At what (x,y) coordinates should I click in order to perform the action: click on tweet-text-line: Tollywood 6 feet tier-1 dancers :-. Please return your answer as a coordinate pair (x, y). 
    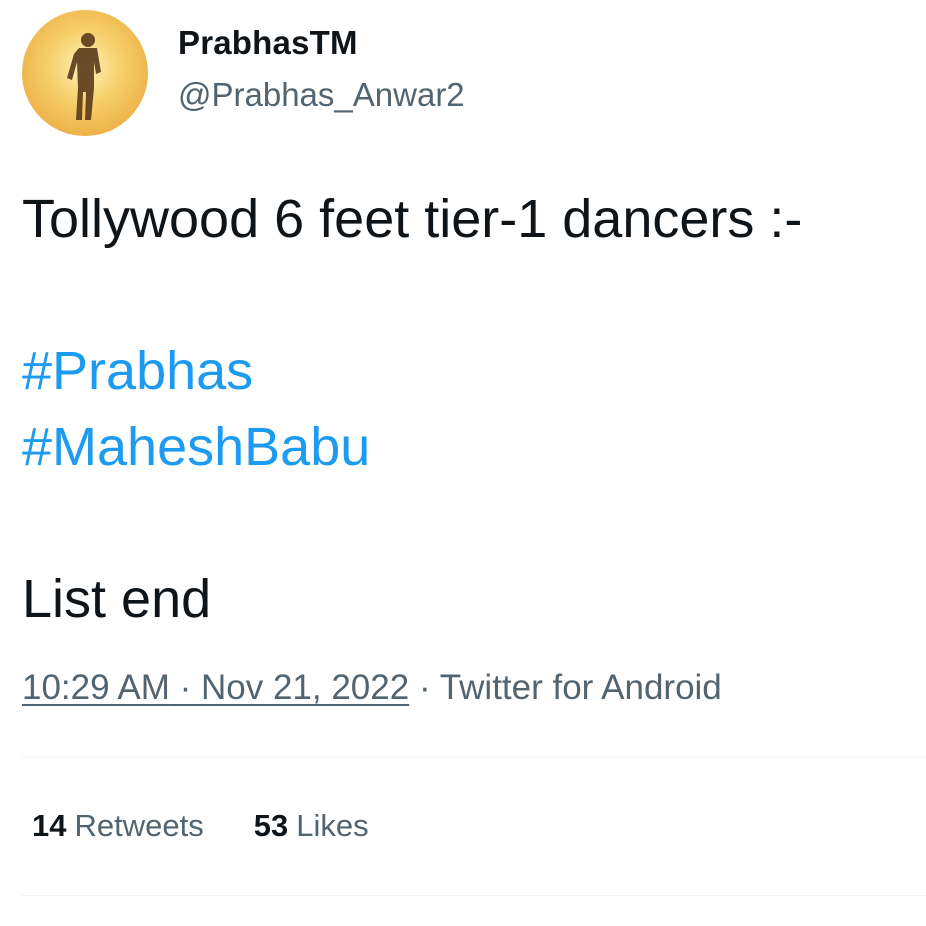
    Looking at the image, I should click on (412, 219).